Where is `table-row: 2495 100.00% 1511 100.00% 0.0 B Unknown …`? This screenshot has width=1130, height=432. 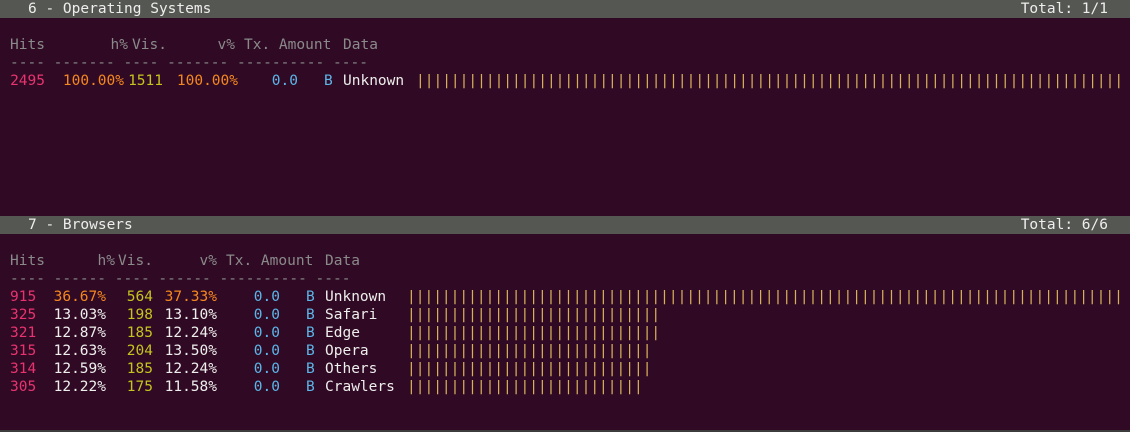 table-row: 2495 100.00% 1511 100.00% 0.0 B Unknown … is located at coordinates (570, 81).